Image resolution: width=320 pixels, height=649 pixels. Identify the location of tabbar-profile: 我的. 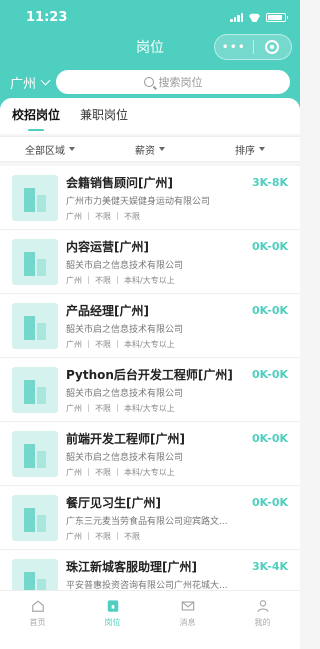
(262, 624).